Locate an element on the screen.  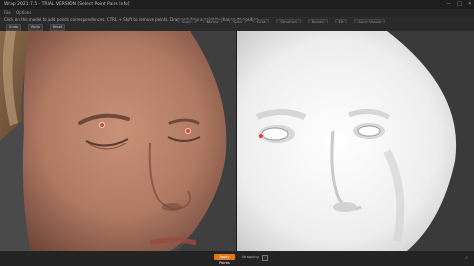
wrapping-checkbox is located at coordinates (265, 258).